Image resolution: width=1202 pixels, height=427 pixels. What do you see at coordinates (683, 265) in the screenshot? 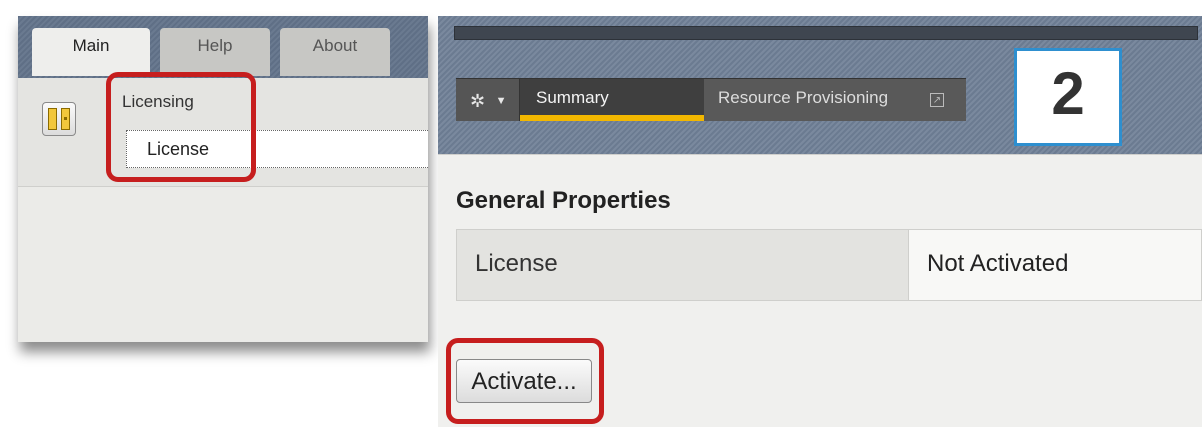
I see `properties-label-cell: License` at bounding box center [683, 265].